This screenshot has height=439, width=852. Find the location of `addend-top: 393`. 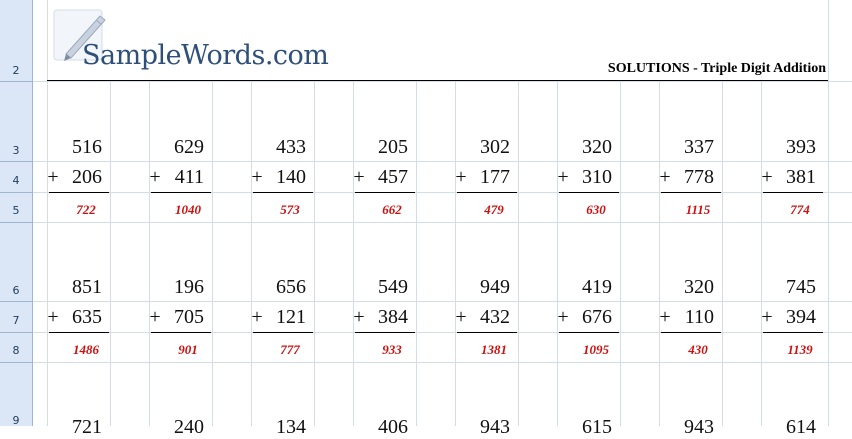

addend-top: 393 is located at coordinates (801, 147).